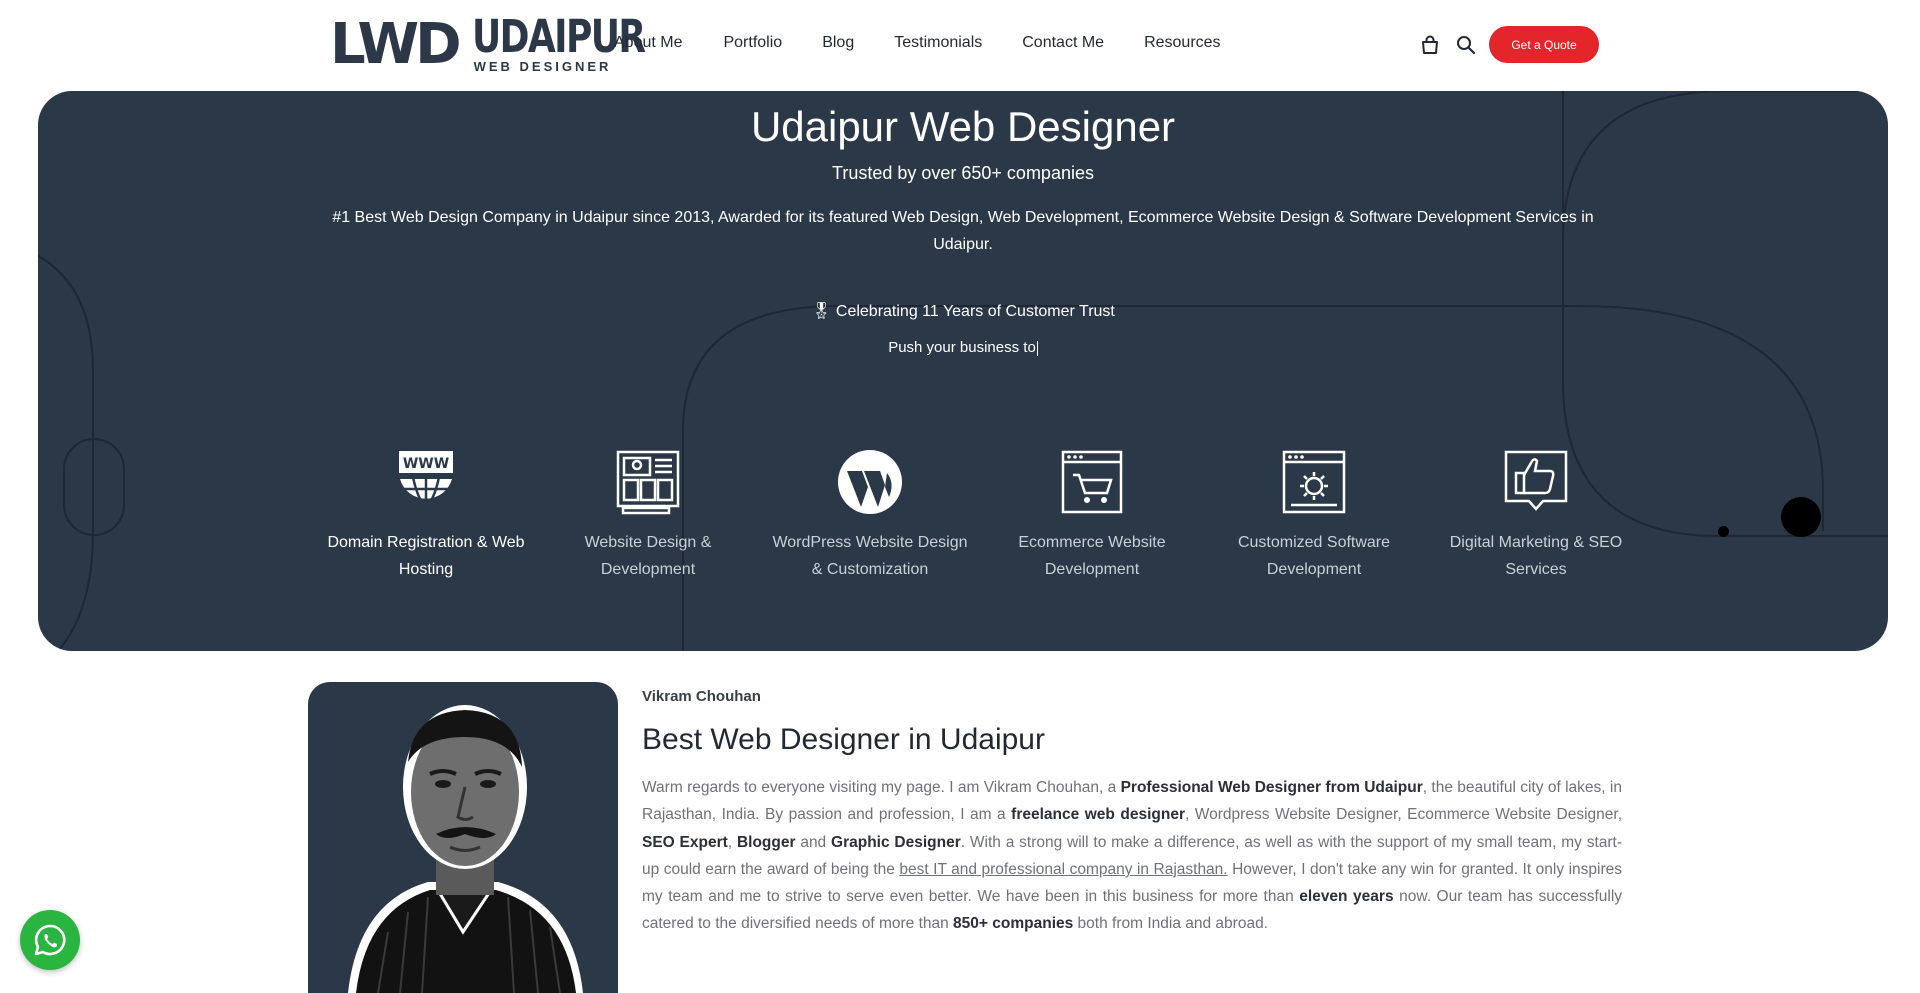 The height and width of the screenshot is (993, 1920). What do you see at coordinates (870, 482) in the screenshot?
I see `wordpress-icon` at bounding box center [870, 482].